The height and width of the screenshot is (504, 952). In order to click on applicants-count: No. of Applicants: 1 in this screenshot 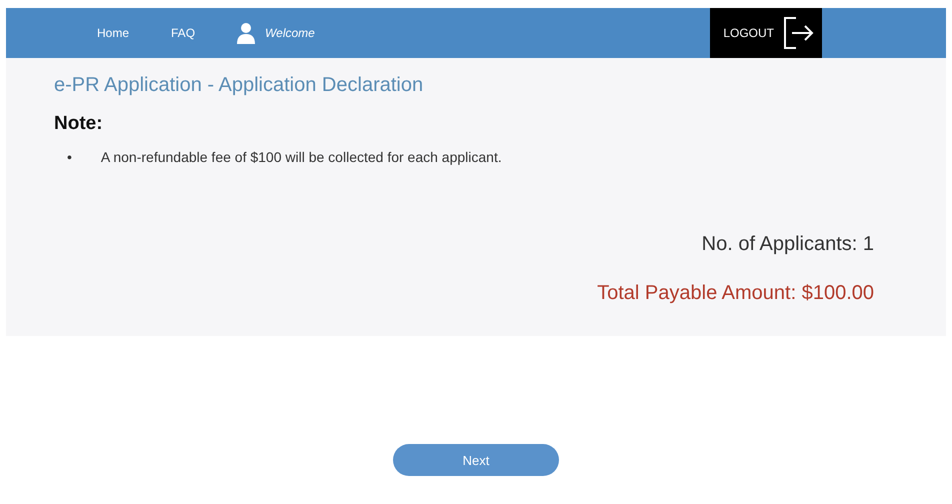, I will do `click(788, 244)`.